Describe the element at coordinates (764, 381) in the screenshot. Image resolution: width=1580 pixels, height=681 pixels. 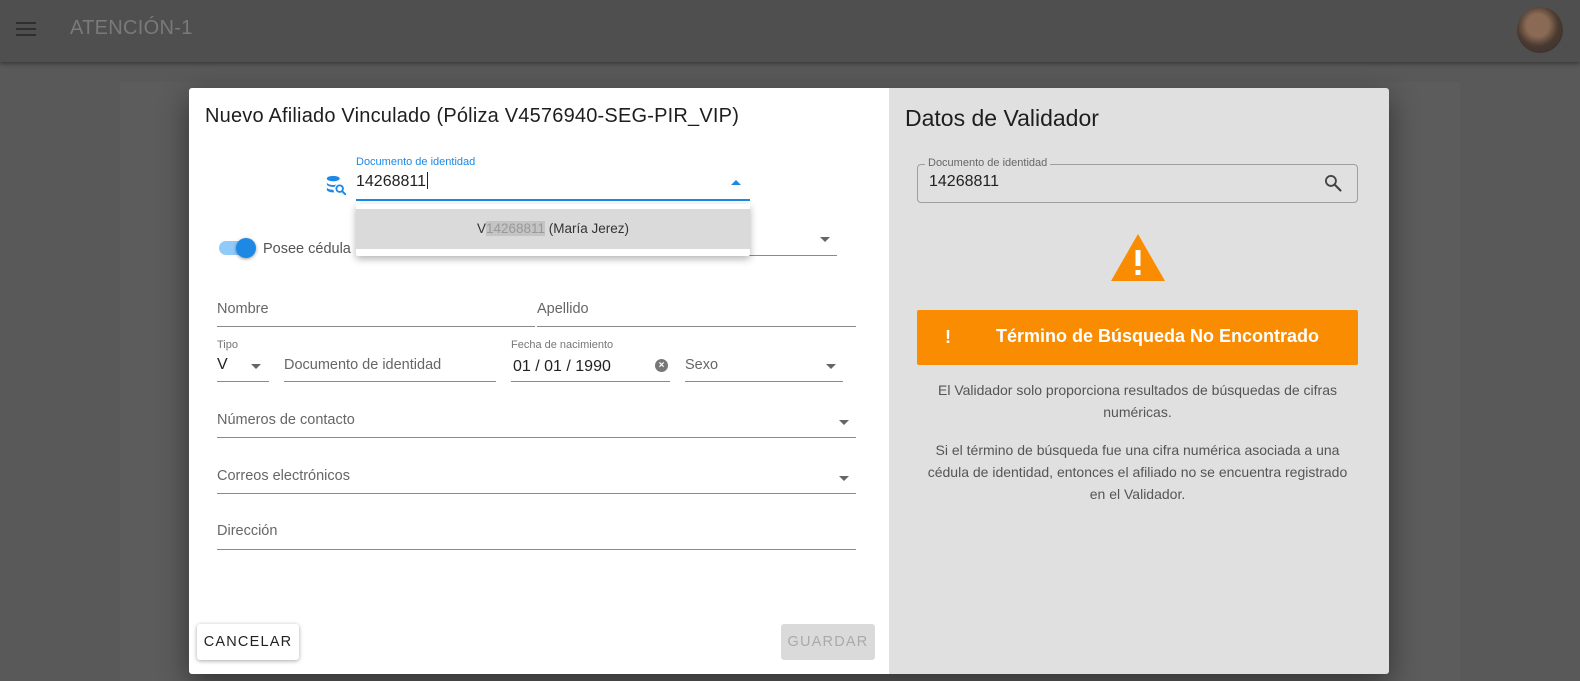
I see `sexo-underline` at that location.